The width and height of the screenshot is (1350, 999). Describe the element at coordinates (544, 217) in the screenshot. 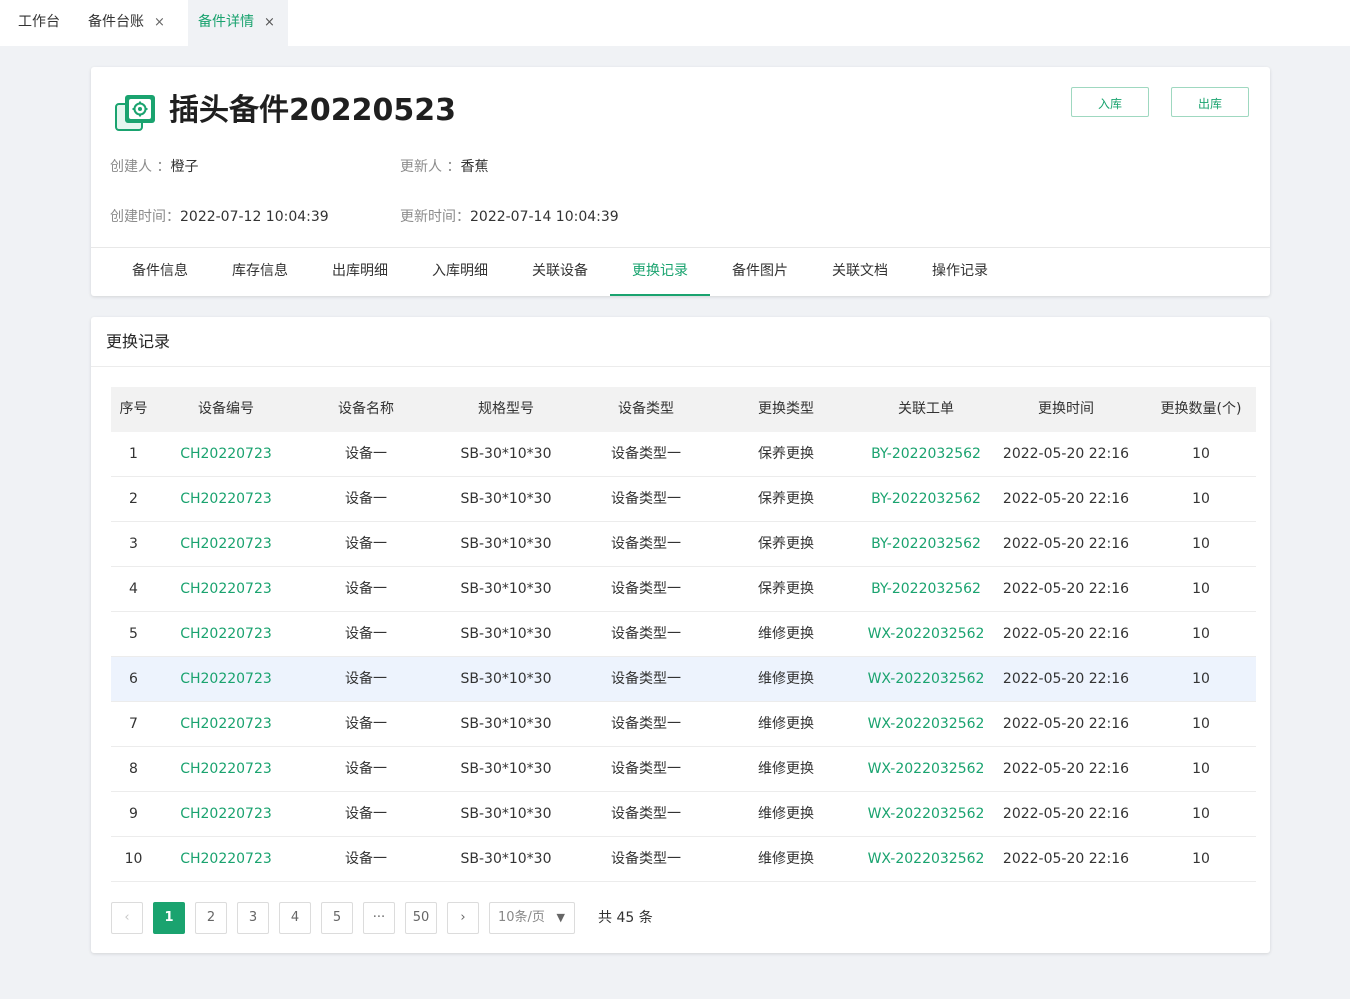

I see `updated-time-value: 2022-07-14 10:04:39` at that location.